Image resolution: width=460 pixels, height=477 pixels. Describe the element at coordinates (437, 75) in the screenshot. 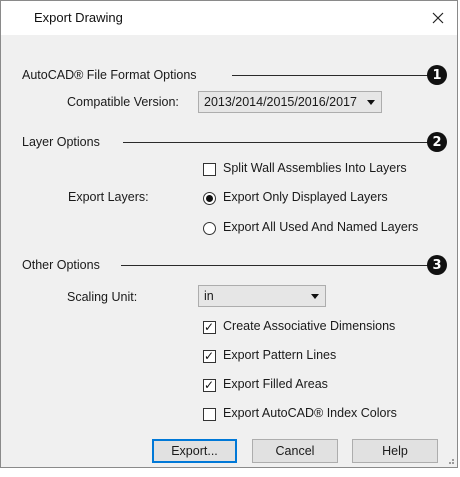

I see `callout-1: 1` at that location.